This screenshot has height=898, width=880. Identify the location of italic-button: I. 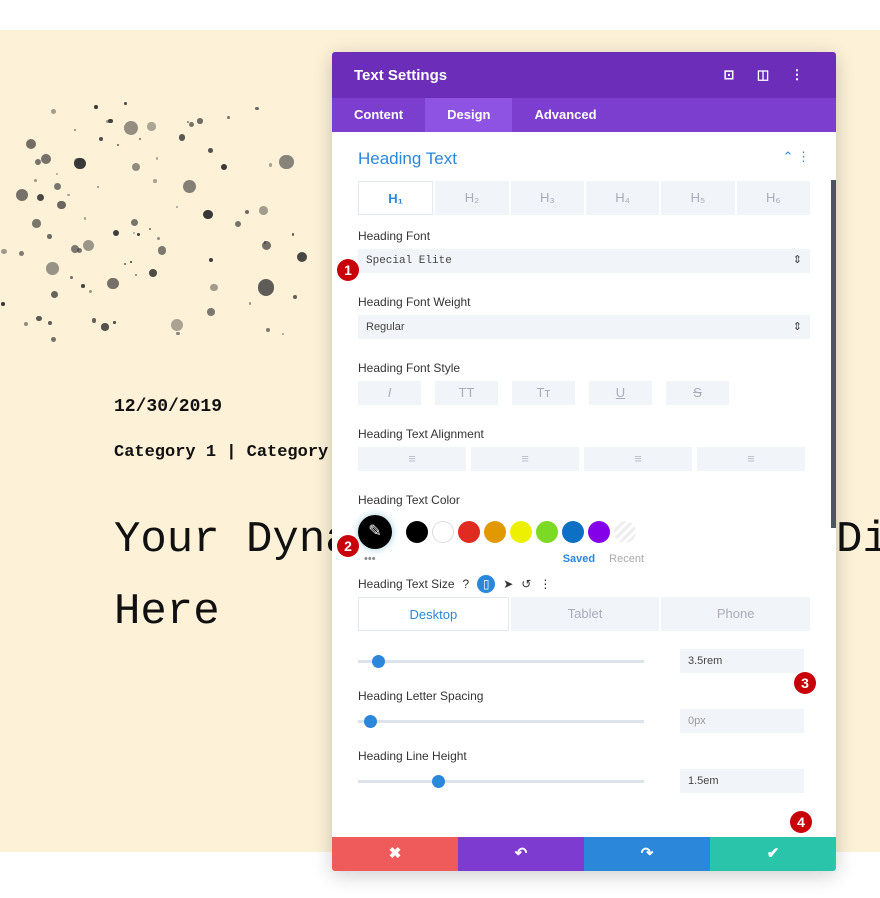
(389, 393).